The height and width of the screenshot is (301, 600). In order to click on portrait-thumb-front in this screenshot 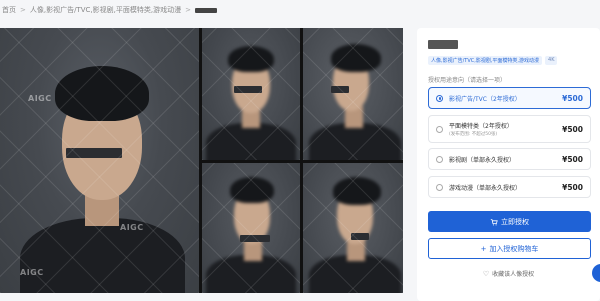, I will do `click(251, 94)`.